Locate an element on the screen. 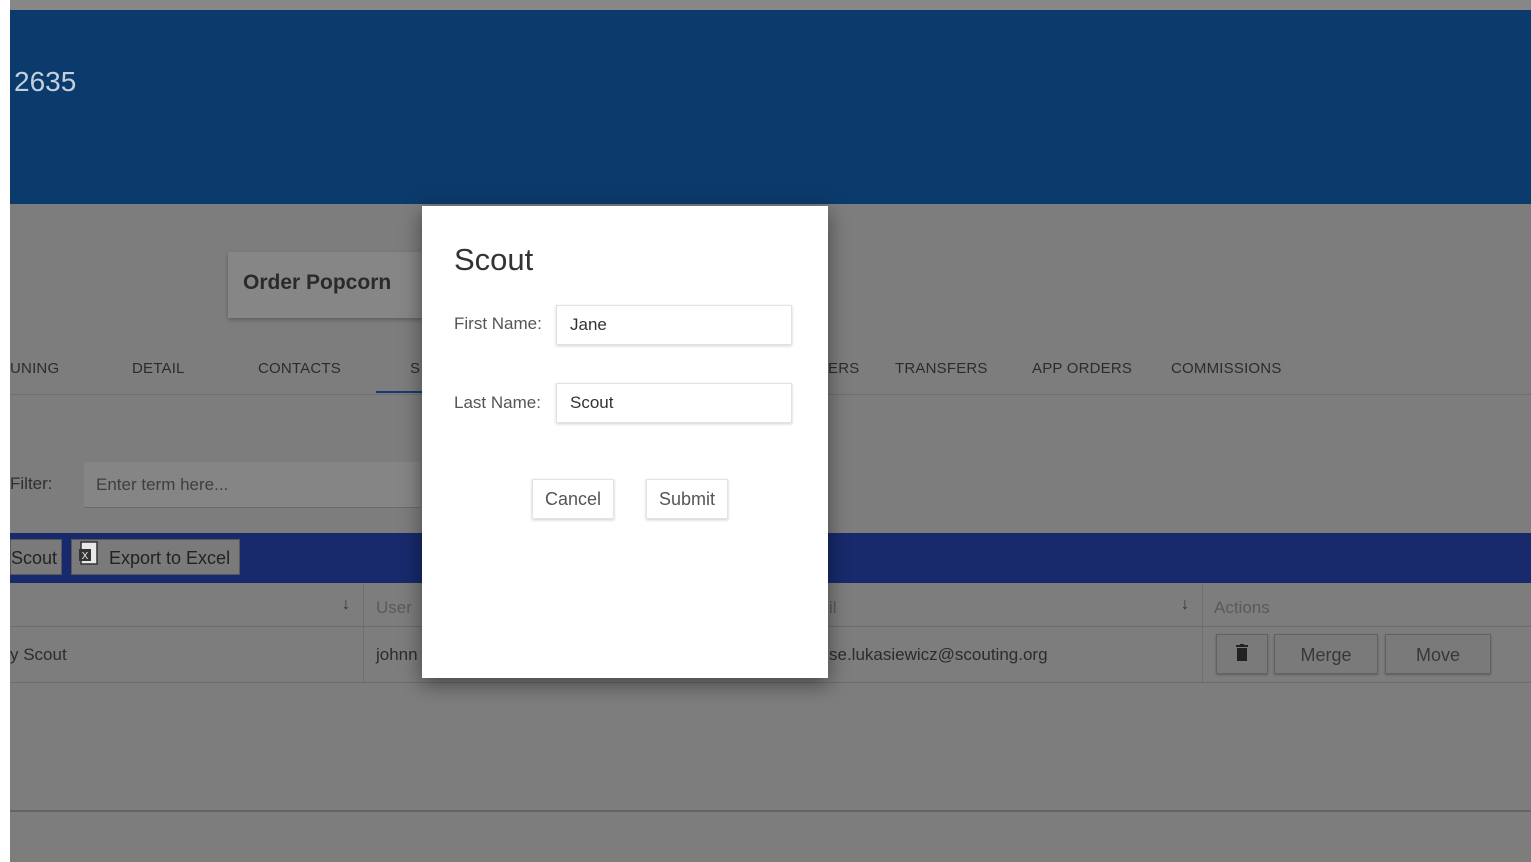  column-header-email: il is located at coordinates (833, 608).